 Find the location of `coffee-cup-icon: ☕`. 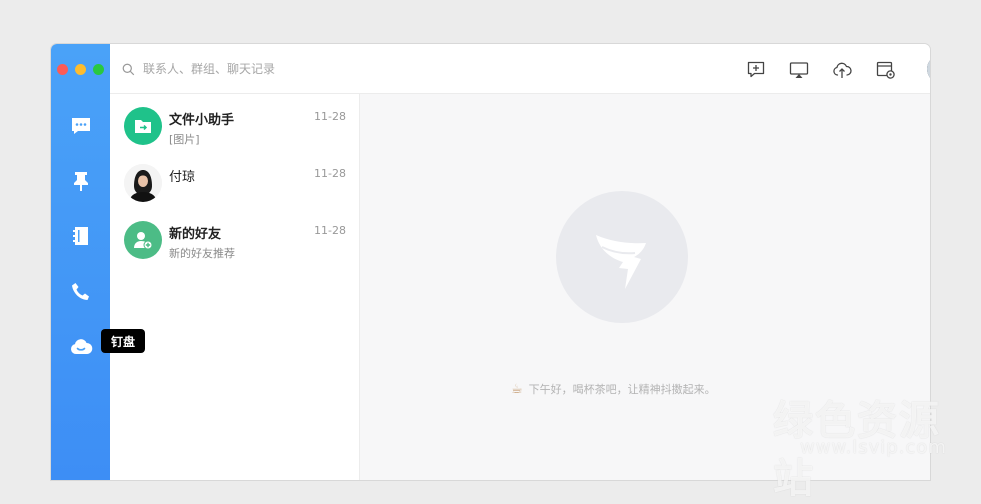

coffee-cup-icon: ☕ is located at coordinates (517, 389).